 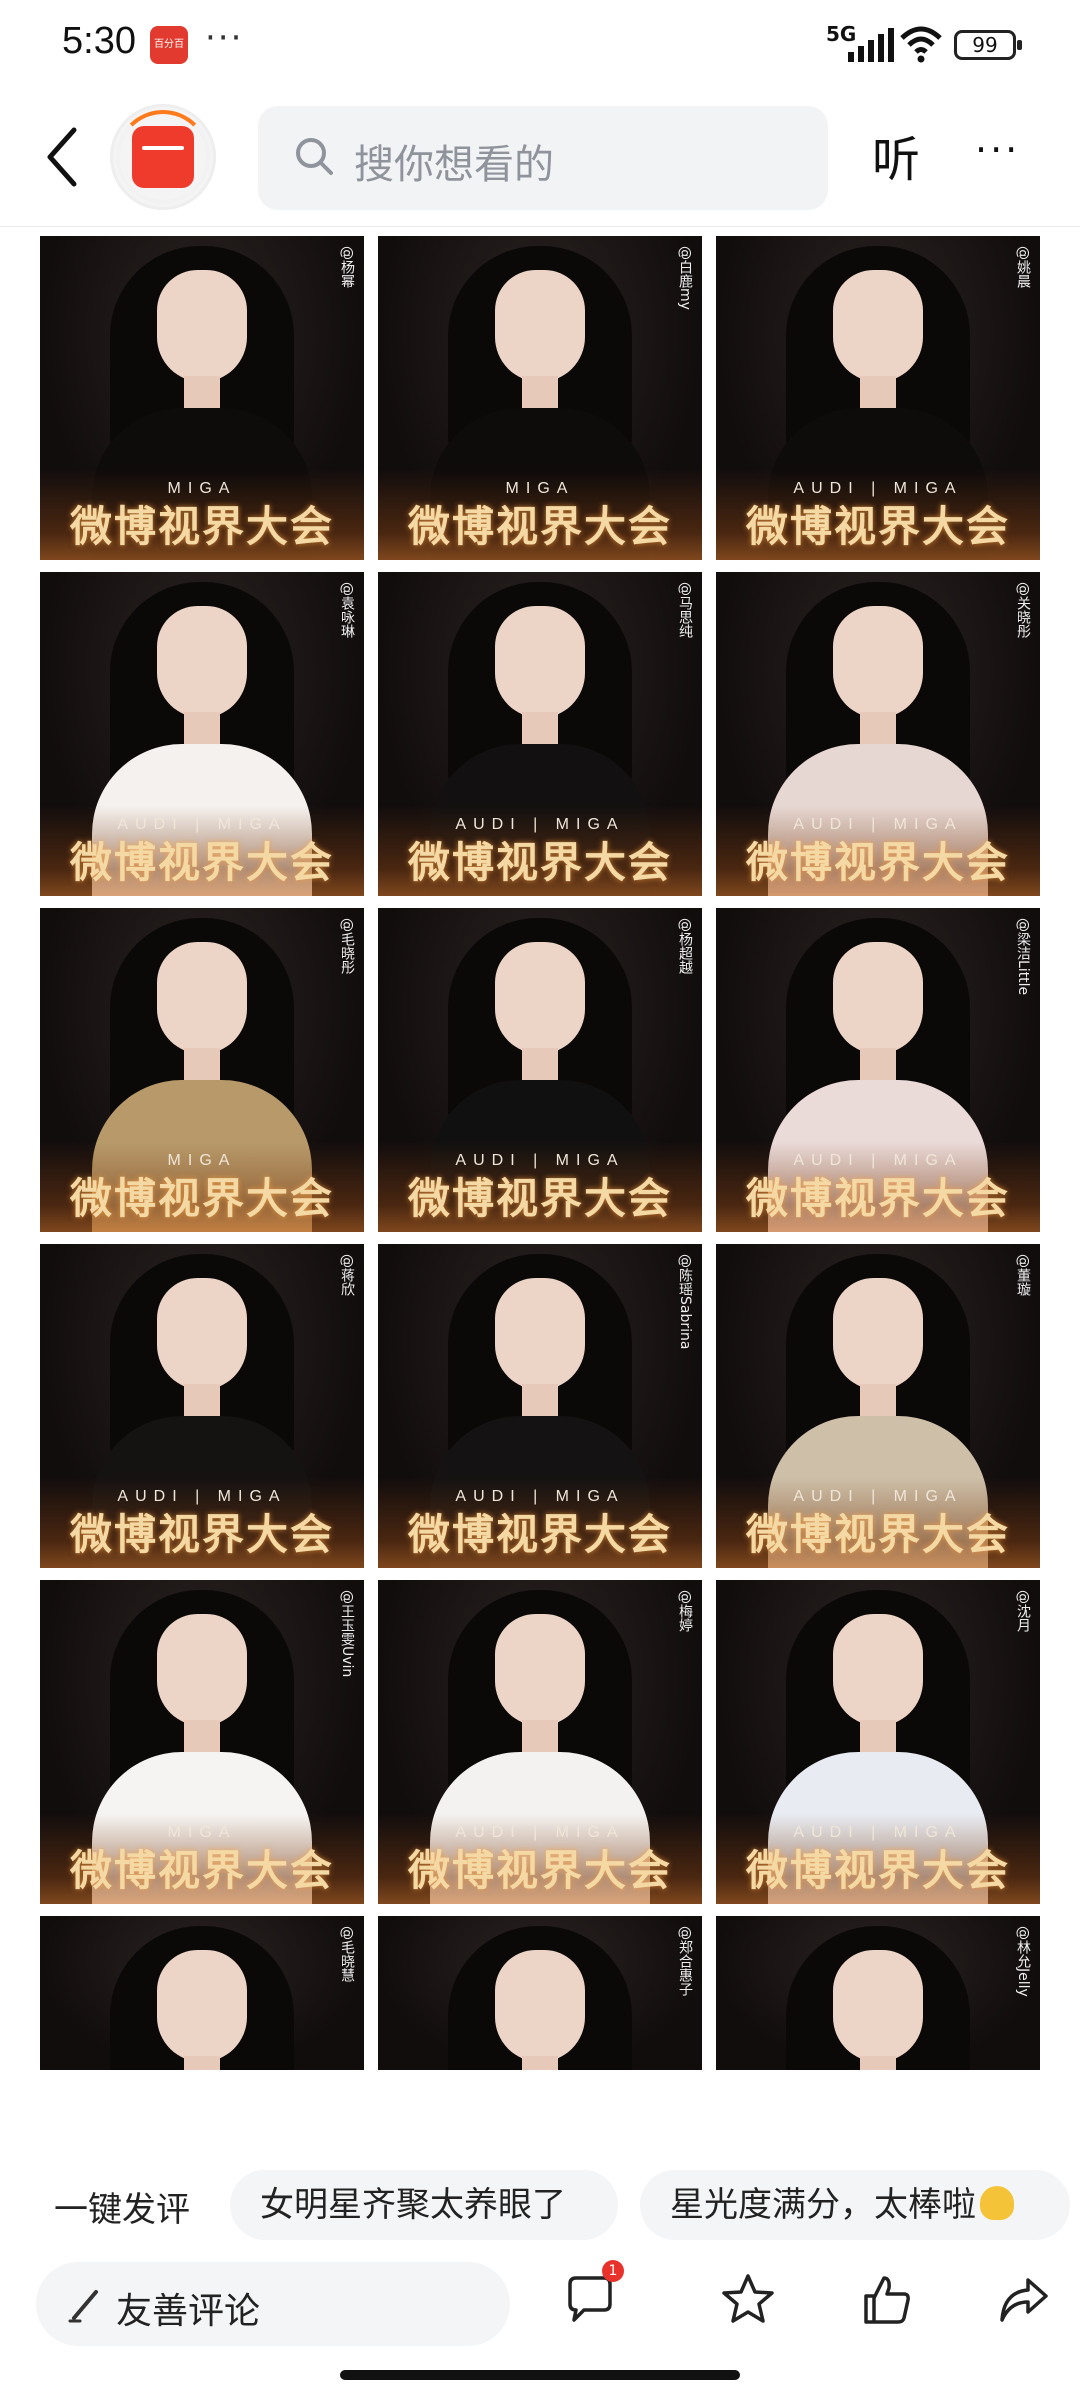 What do you see at coordinates (1023, 267) in the screenshot?
I see `tile-caption: @姚晨` at bounding box center [1023, 267].